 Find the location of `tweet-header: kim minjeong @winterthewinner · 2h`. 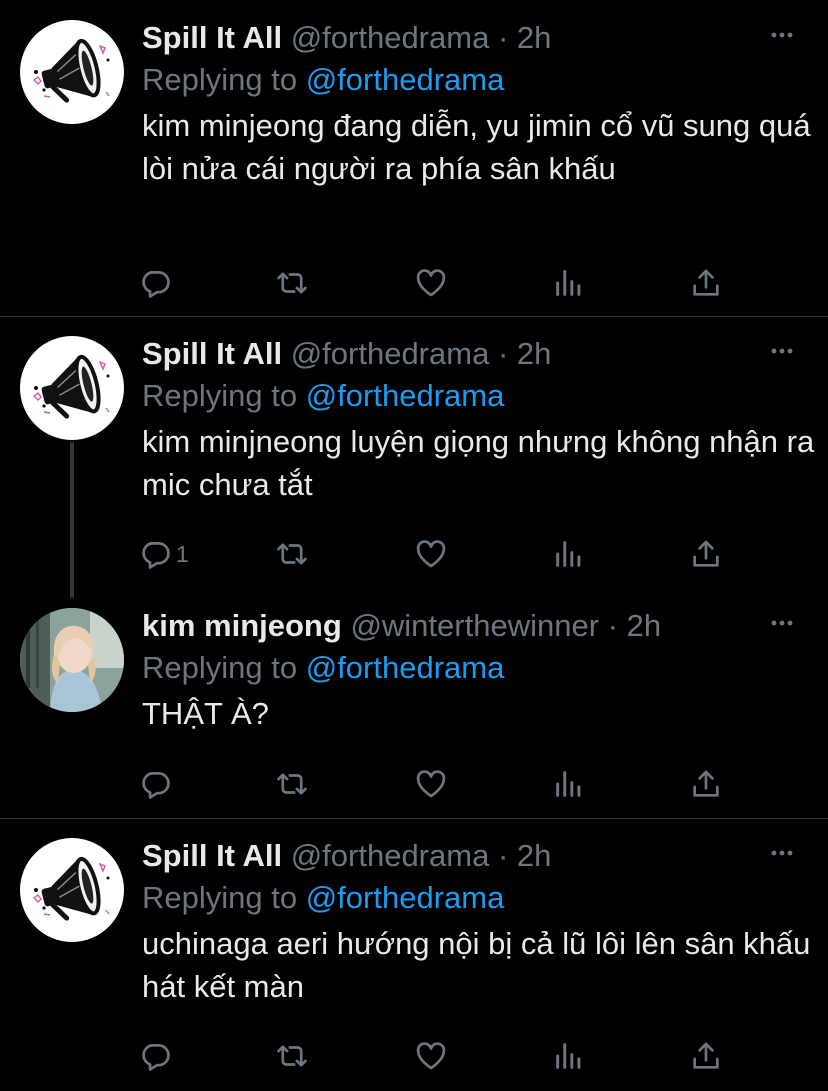

tweet-header: kim minjeong @winterthewinner · 2h is located at coordinates (401, 626).